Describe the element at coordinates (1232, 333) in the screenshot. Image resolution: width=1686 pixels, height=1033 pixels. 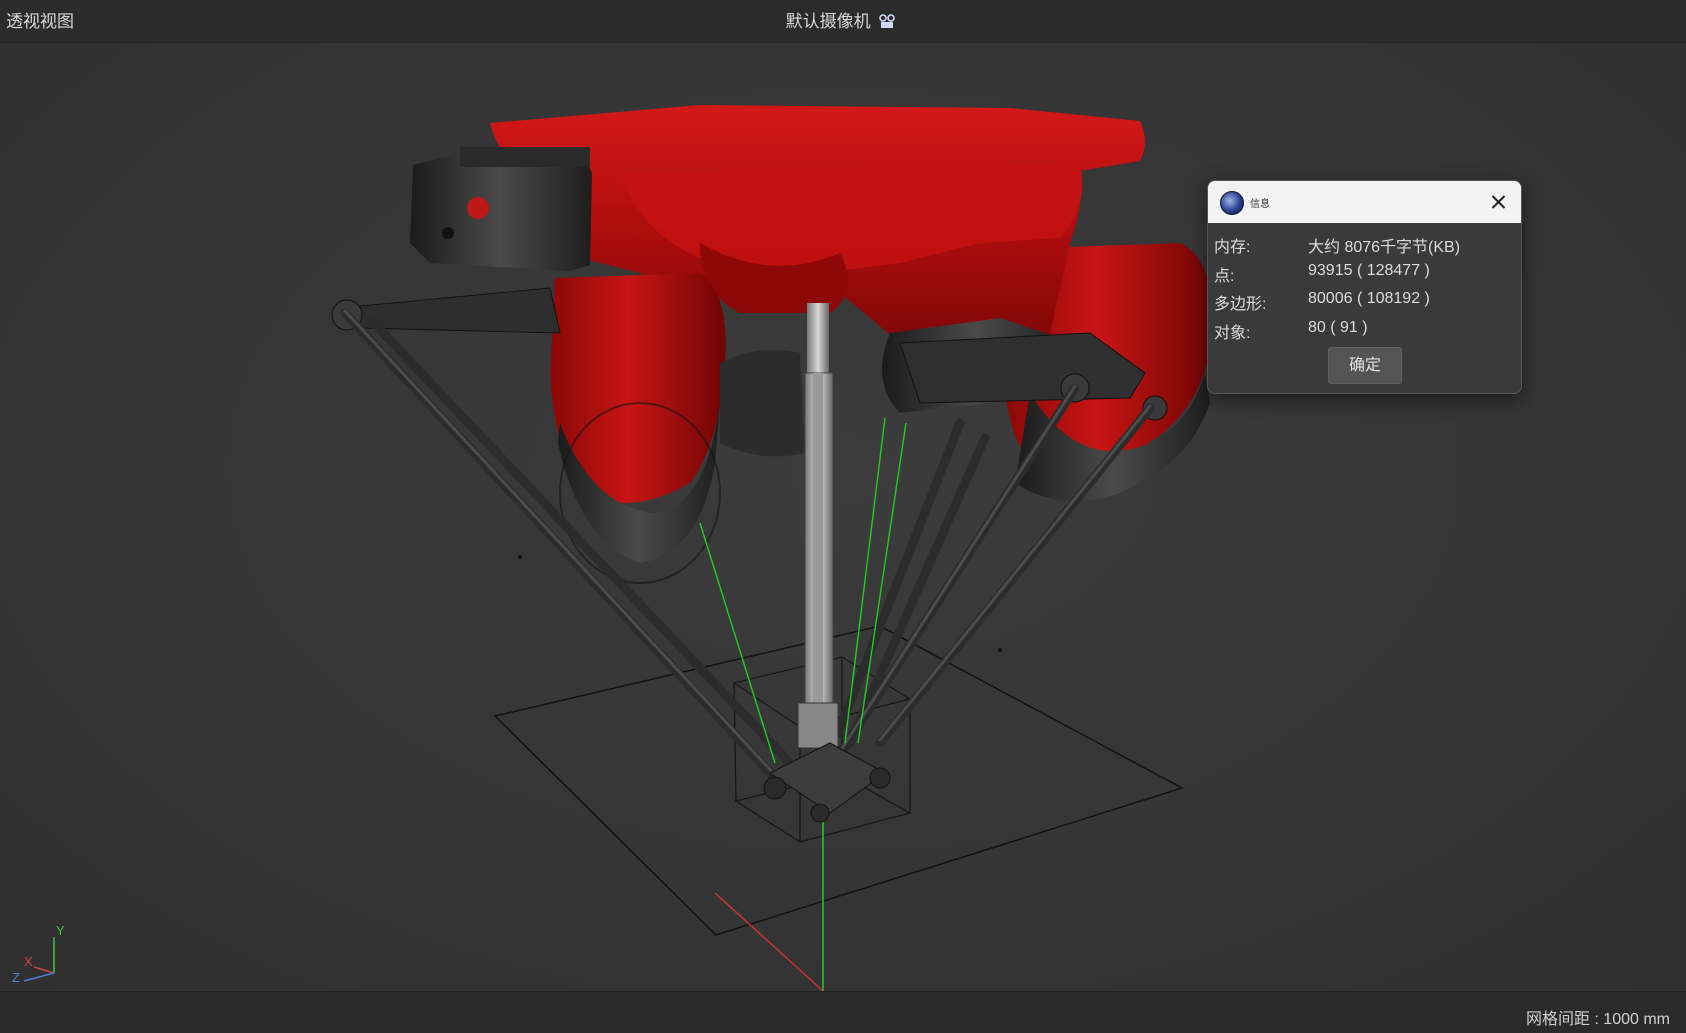
I see `info-label: 对象:` at that location.